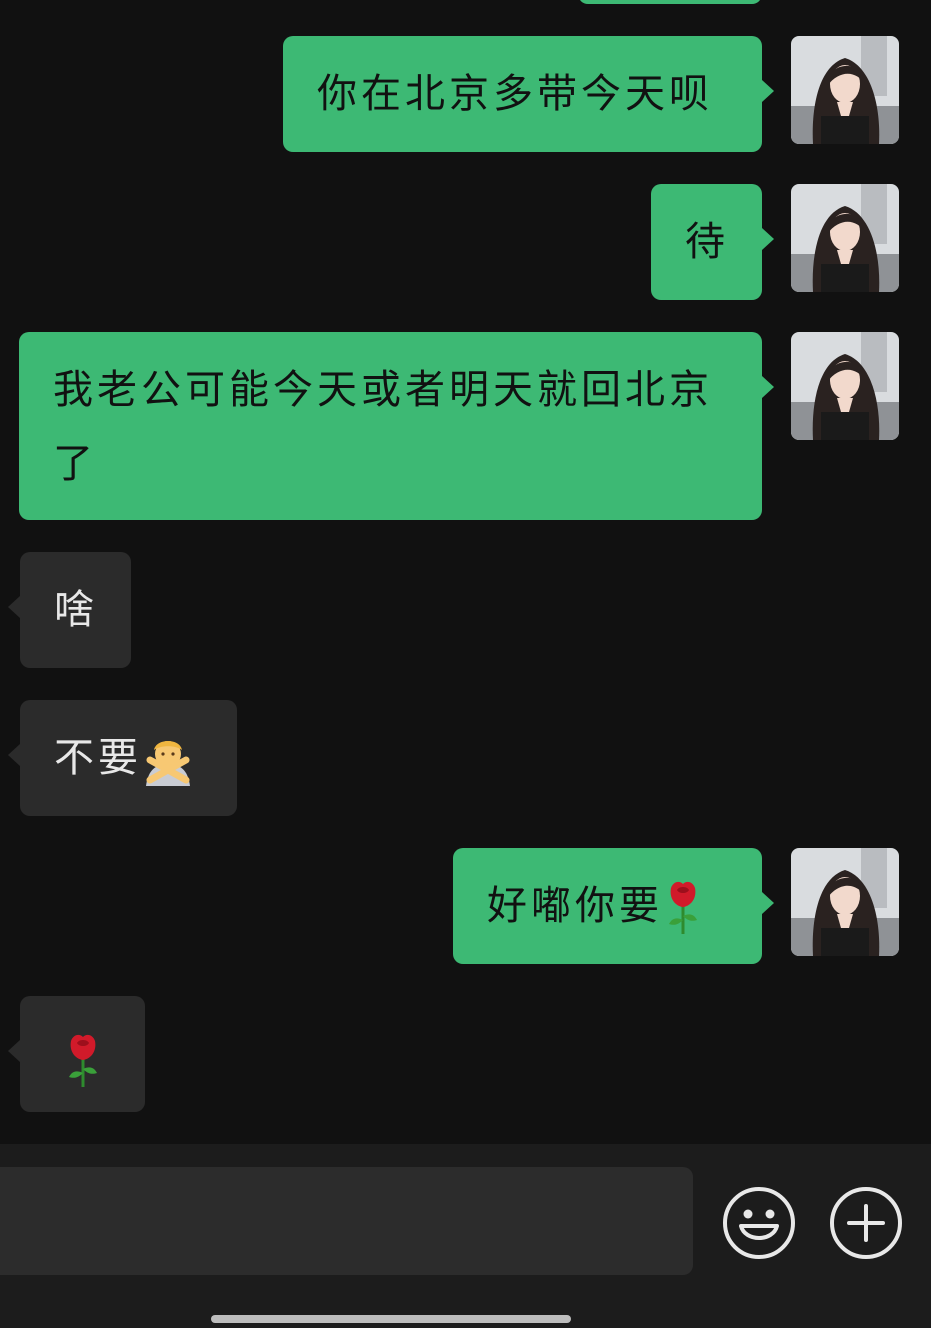 Image resolution: width=931 pixels, height=1328 pixels. I want to click on message-text: 啥, so click(76, 610).